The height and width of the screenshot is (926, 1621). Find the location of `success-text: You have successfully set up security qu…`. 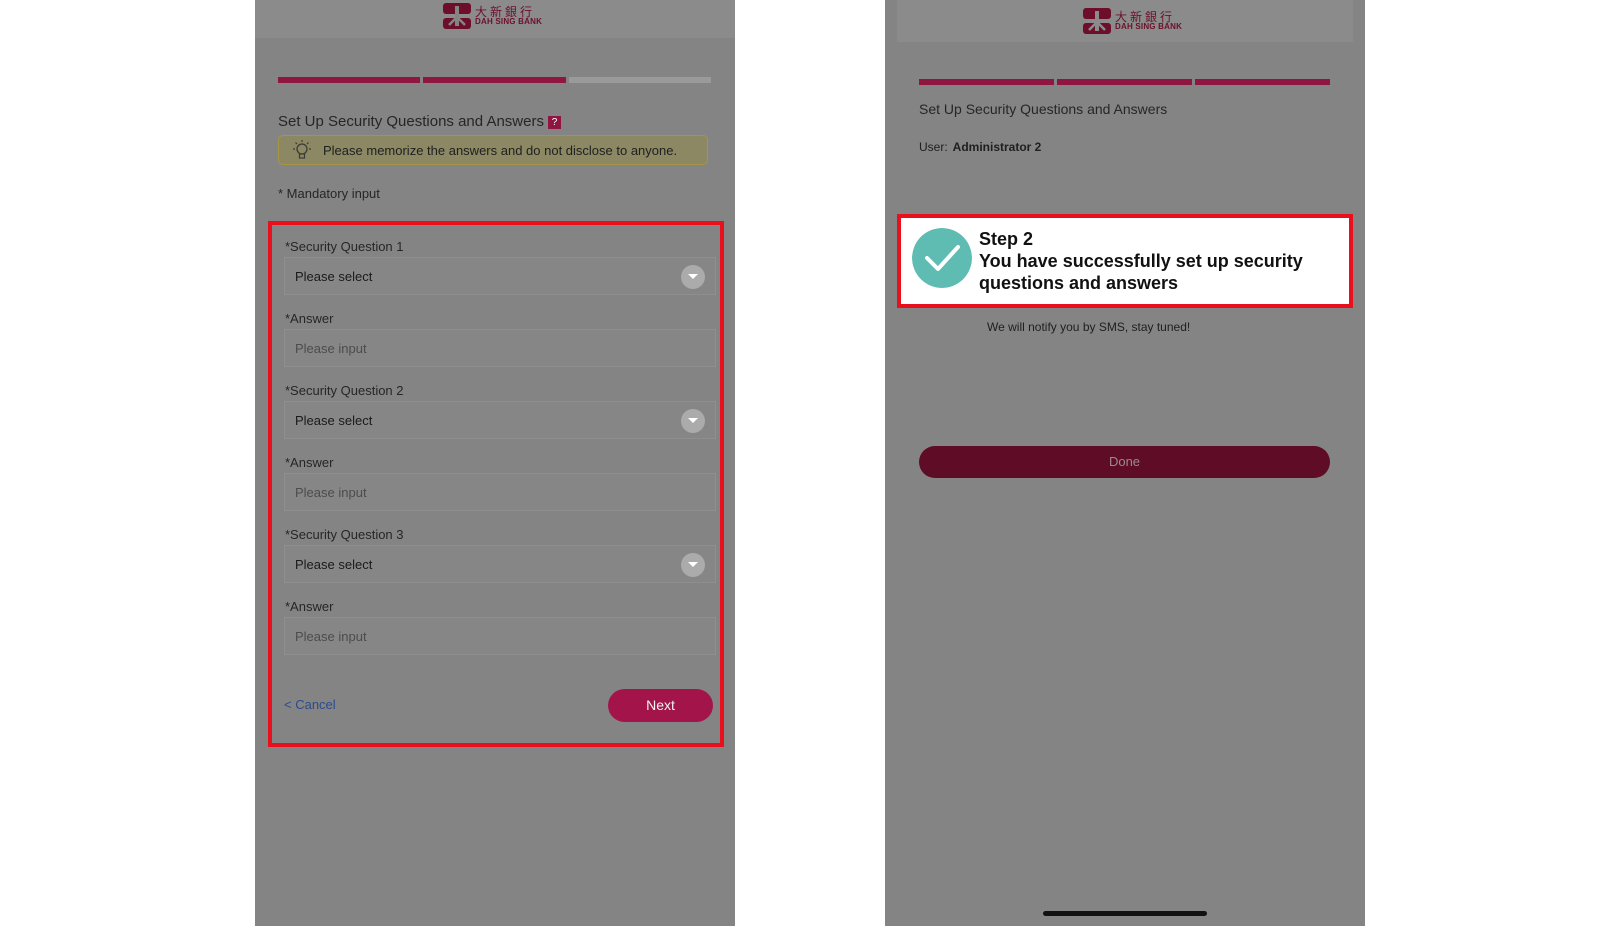

success-text: You have successfully set up security qu… is located at coordinates (1141, 272).